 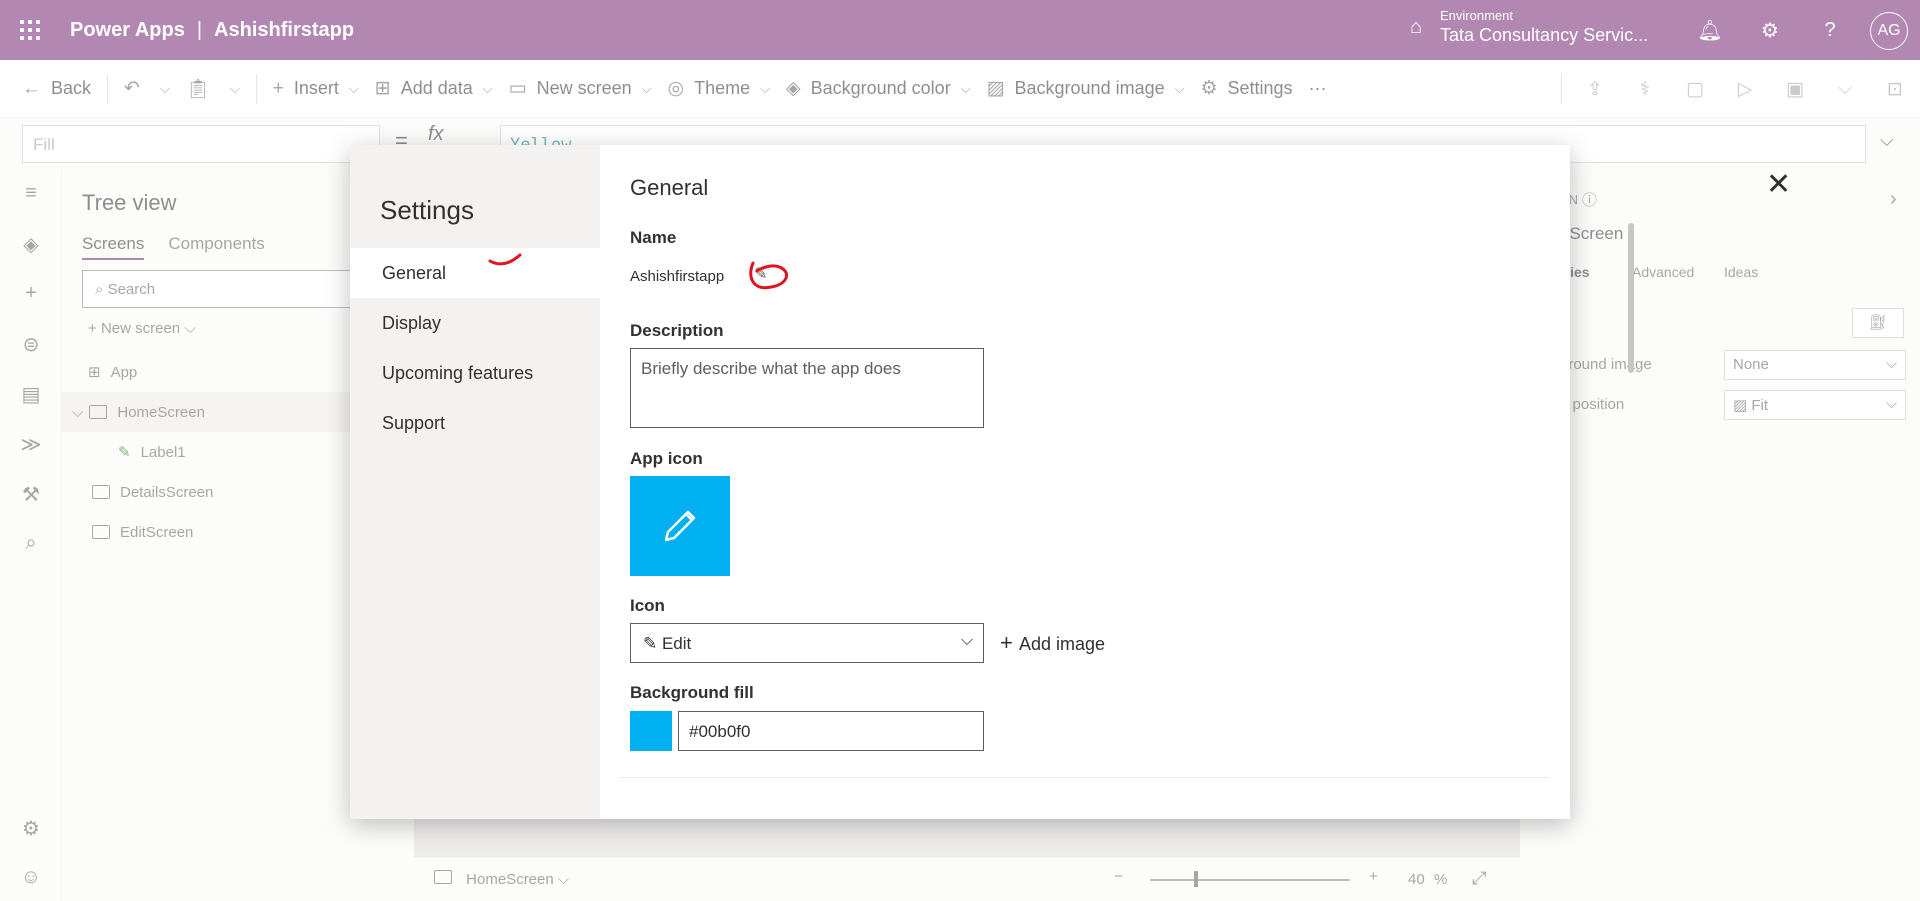 I want to click on settings-title: Settings, so click(x=427, y=210).